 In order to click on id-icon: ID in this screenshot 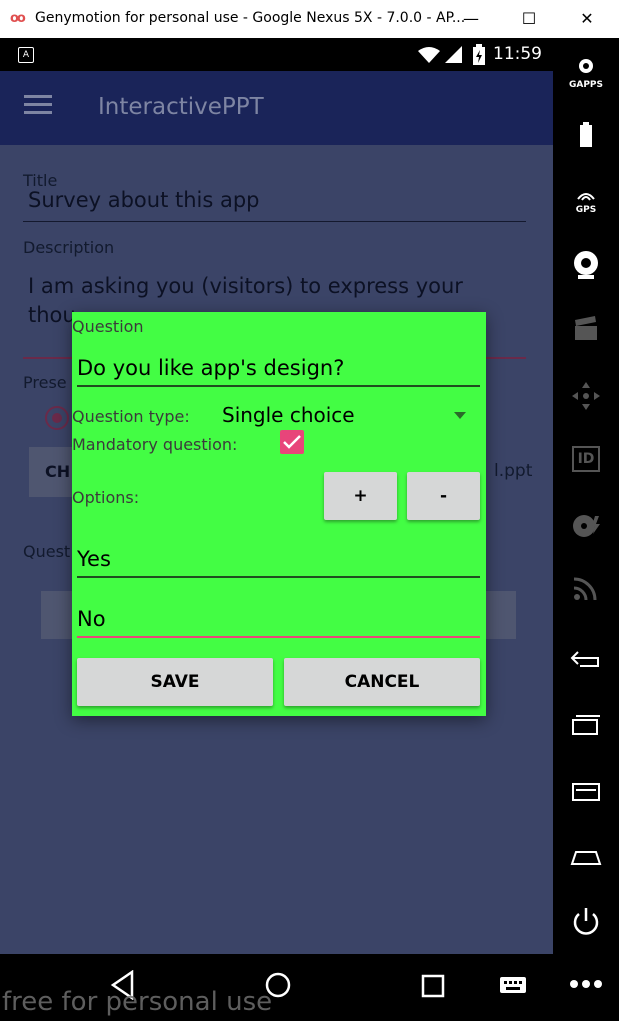, I will do `click(586, 459)`.